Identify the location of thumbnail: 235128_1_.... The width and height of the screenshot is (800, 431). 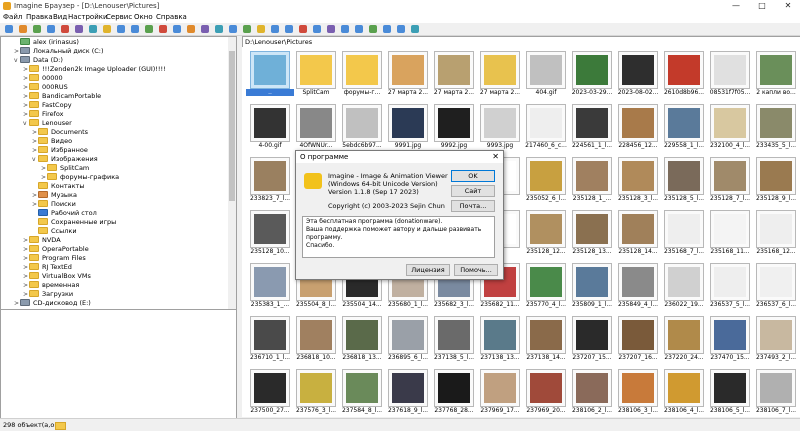
(592, 181).